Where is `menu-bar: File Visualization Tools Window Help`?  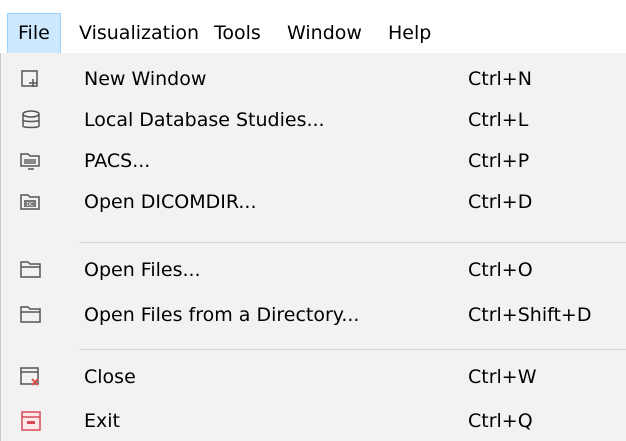
menu-bar: File Visualization Tools Window Help is located at coordinates (313, 26).